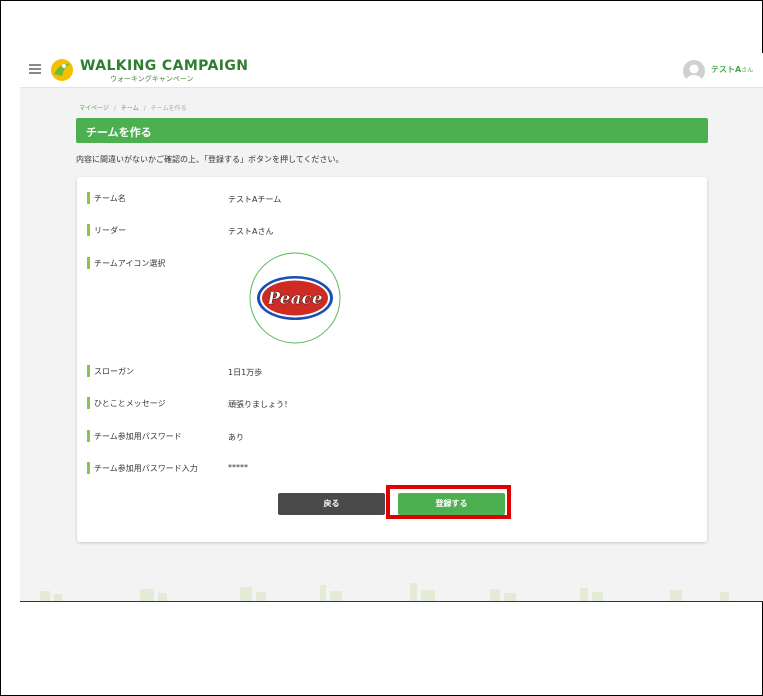 This screenshot has width=763, height=696. Describe the element at coordinates (236, 437) in the screenshot. I see `password-value: あり` at that location.